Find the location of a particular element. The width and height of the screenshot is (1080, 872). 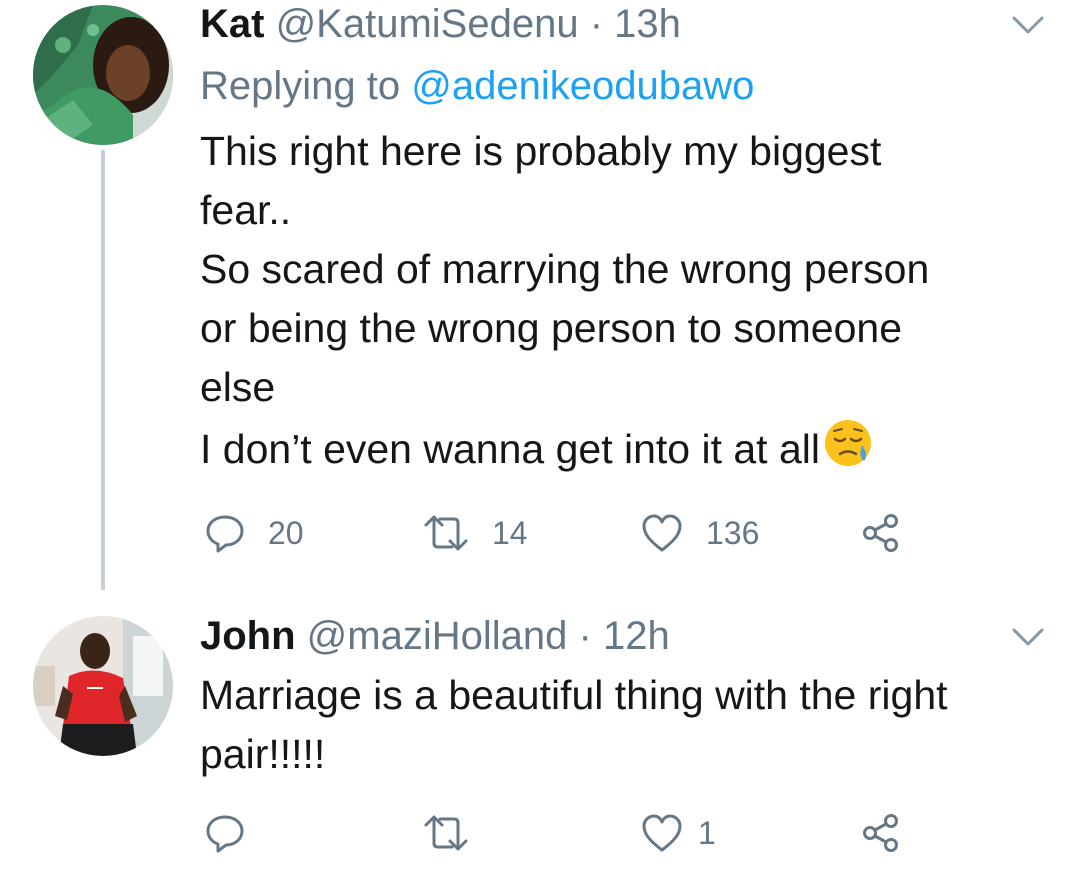

handle: @maziHolland is located at coordinates (437, 636).